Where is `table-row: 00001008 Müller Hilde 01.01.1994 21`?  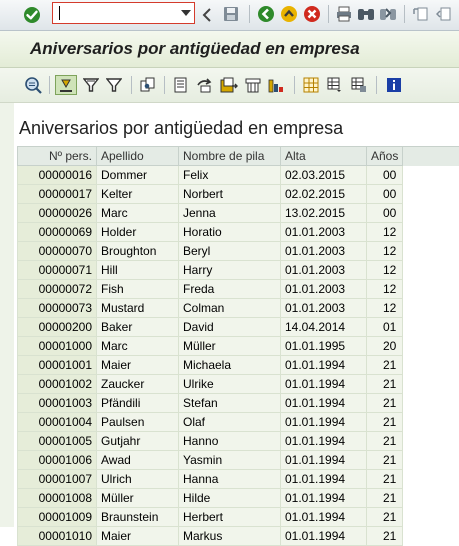 table-row: 00001008 Müller Hilde 01.01.1994 21 is located at coordinates (210, 498).